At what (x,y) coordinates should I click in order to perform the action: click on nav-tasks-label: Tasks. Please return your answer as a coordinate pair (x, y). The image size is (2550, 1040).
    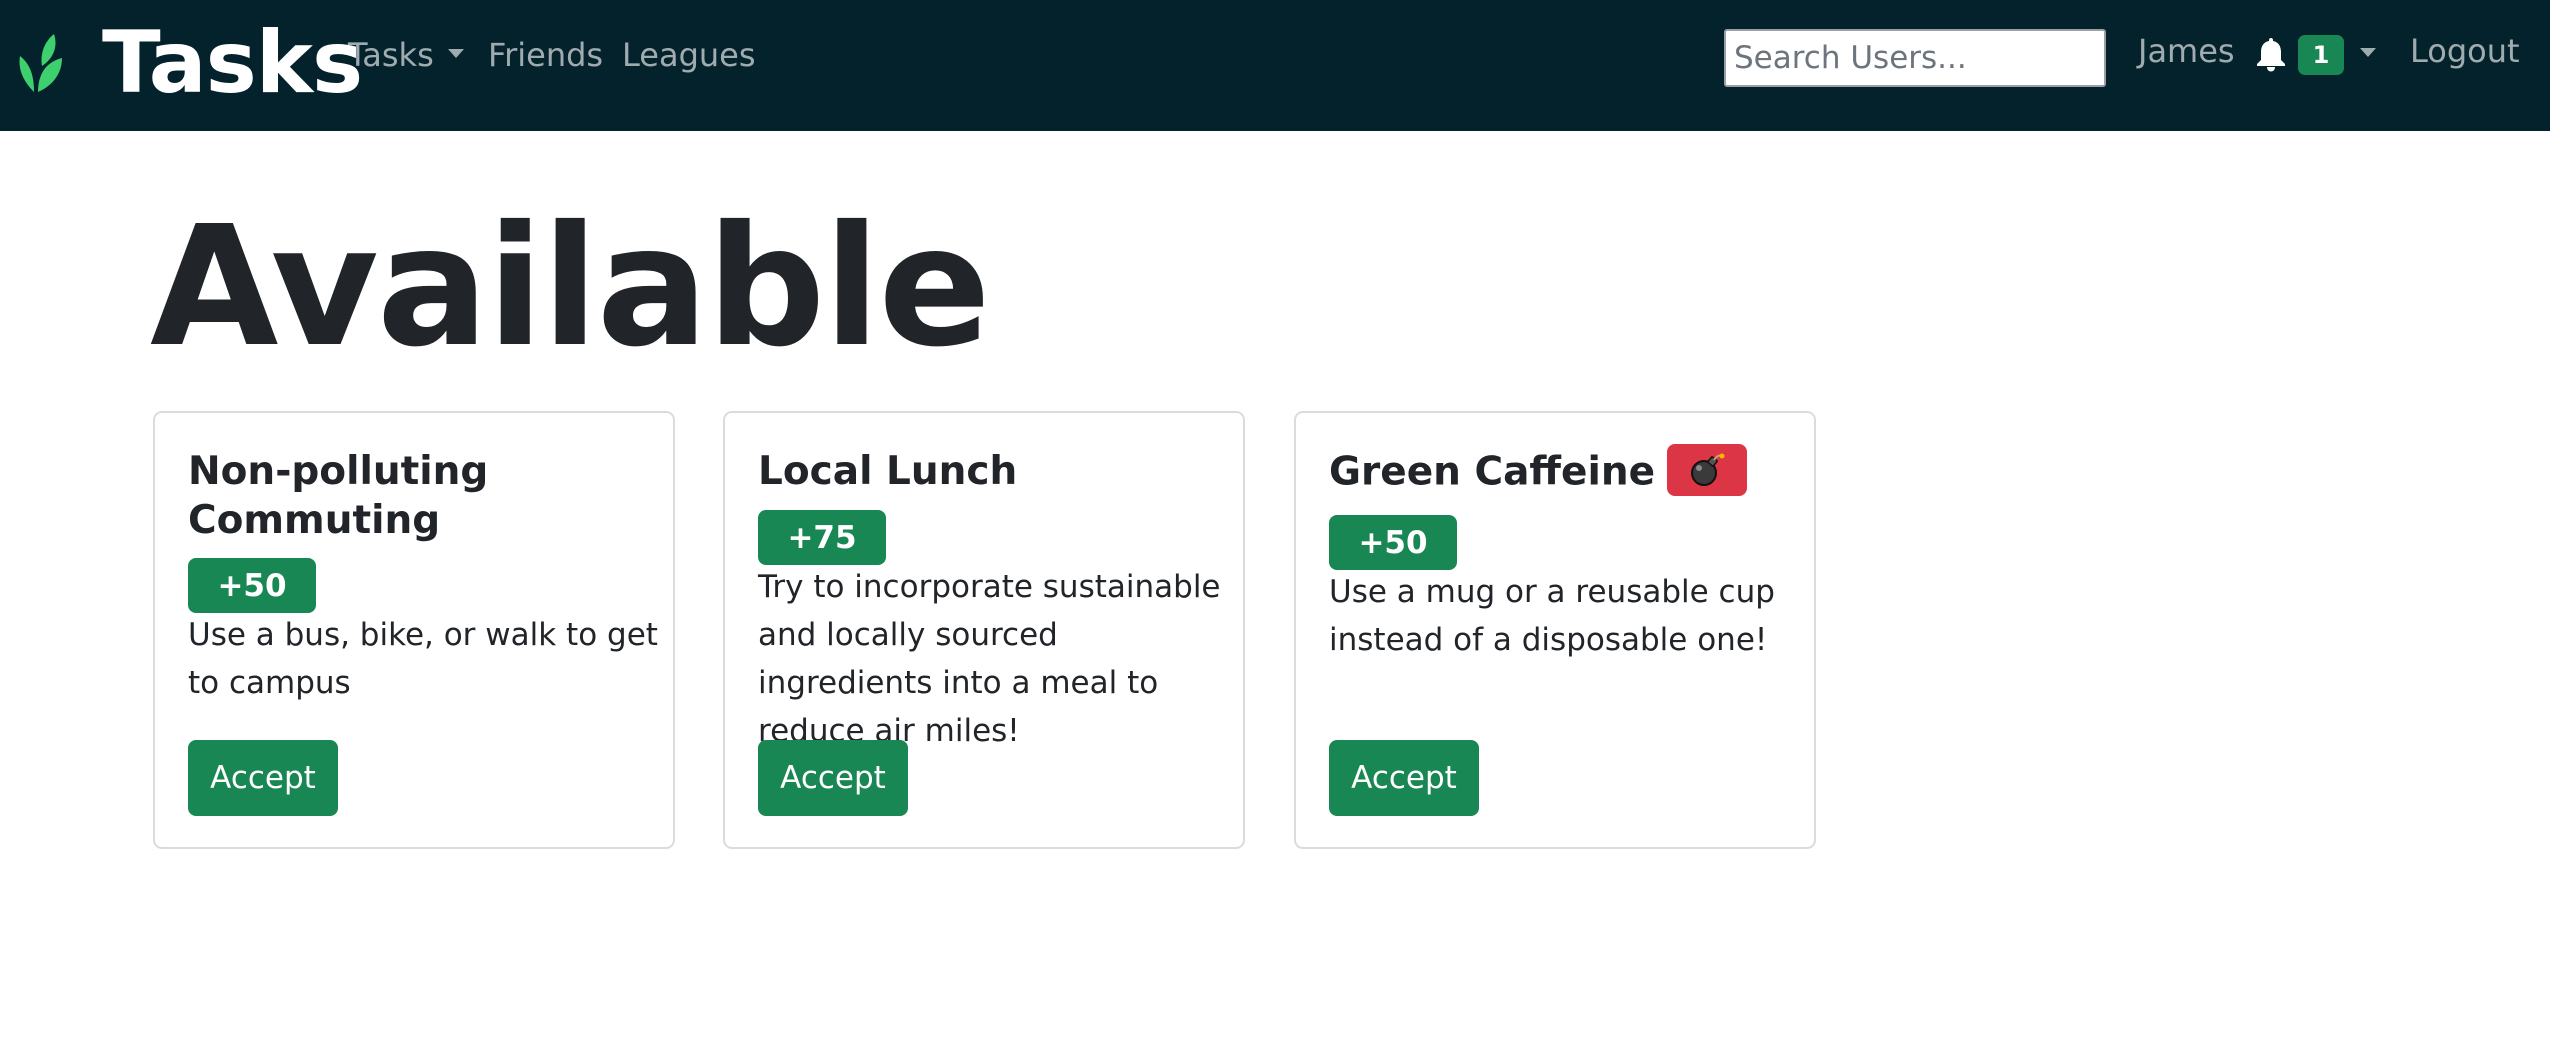
    Looking at the image, I should click on (391, 55).